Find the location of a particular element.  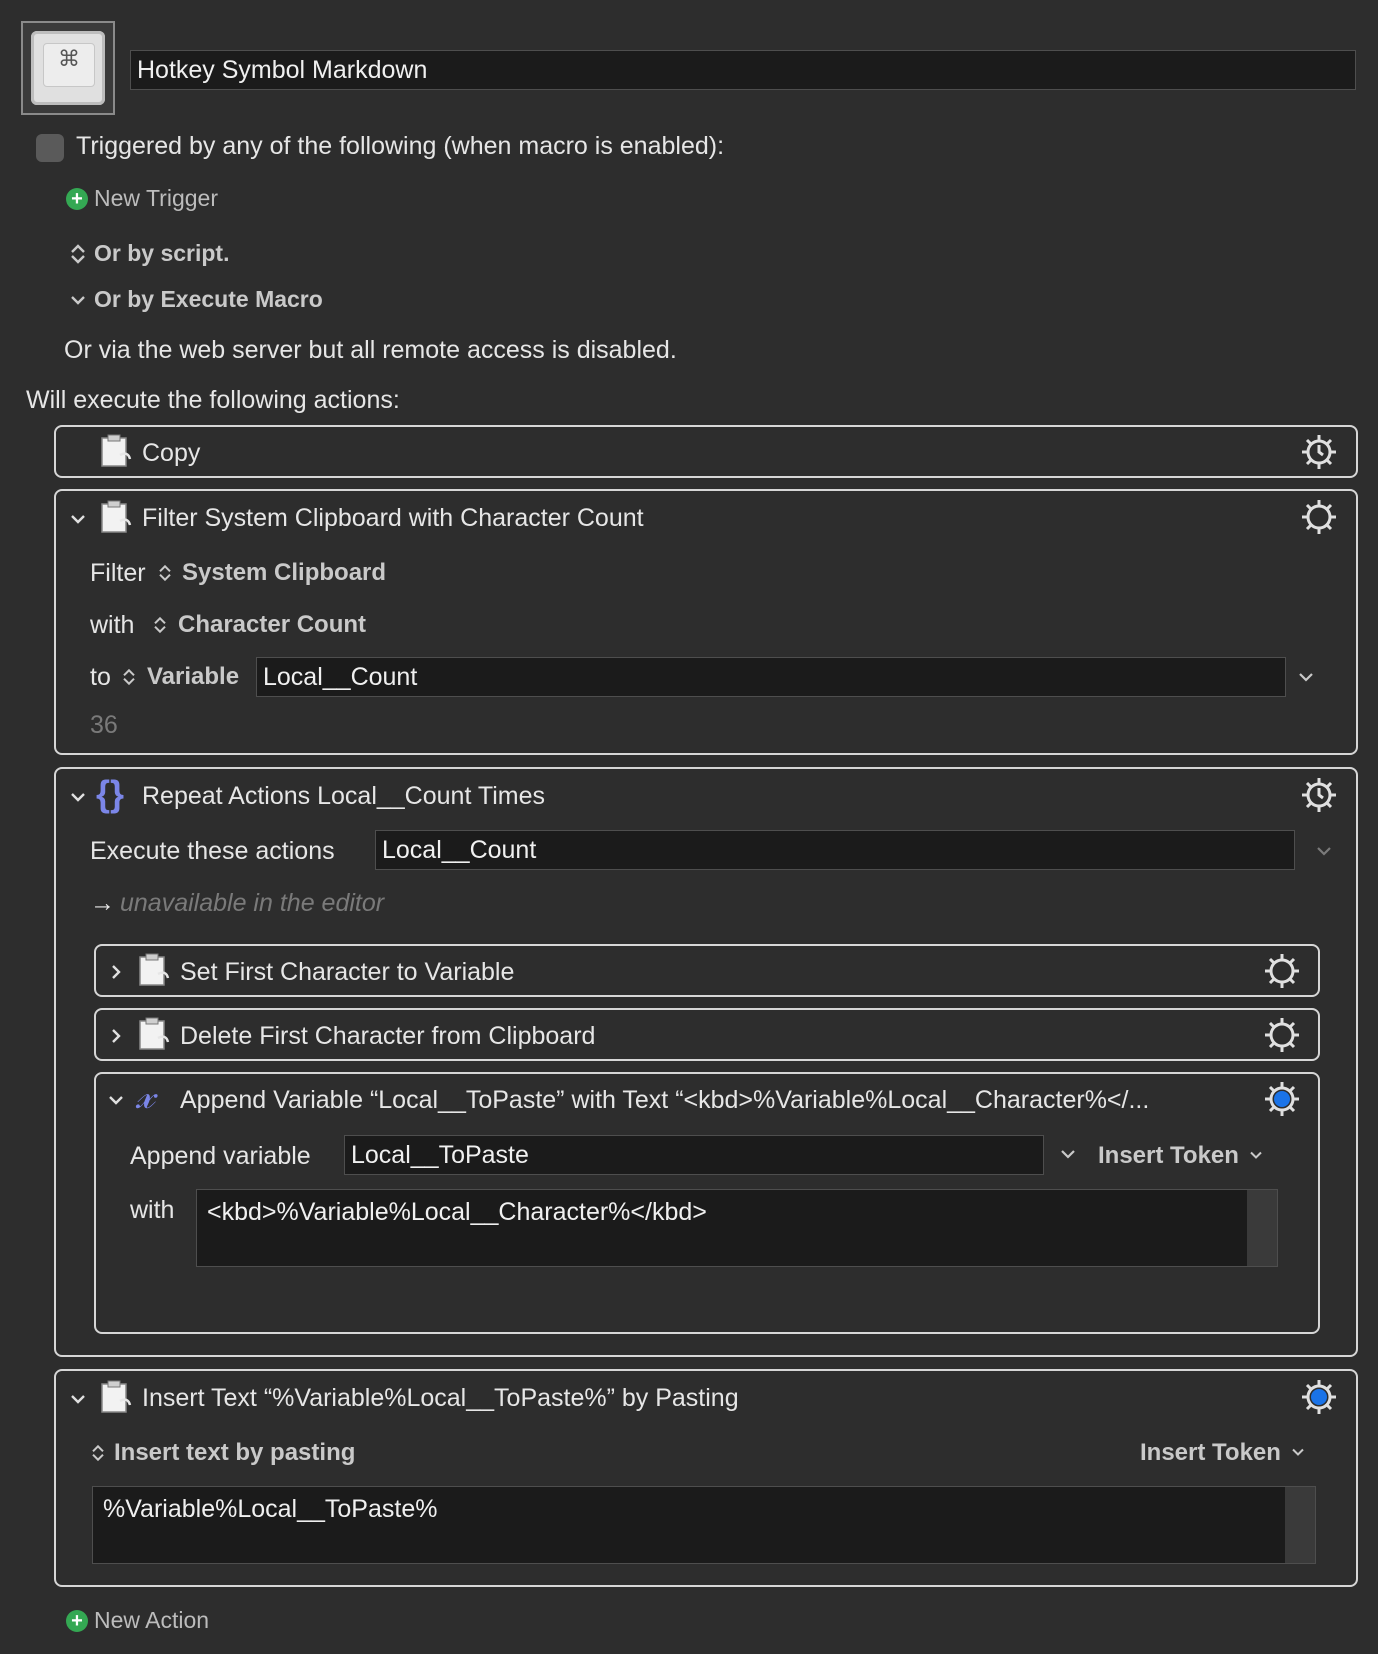

append-variable-label: Append variable is located at coordinates (220, 1156).